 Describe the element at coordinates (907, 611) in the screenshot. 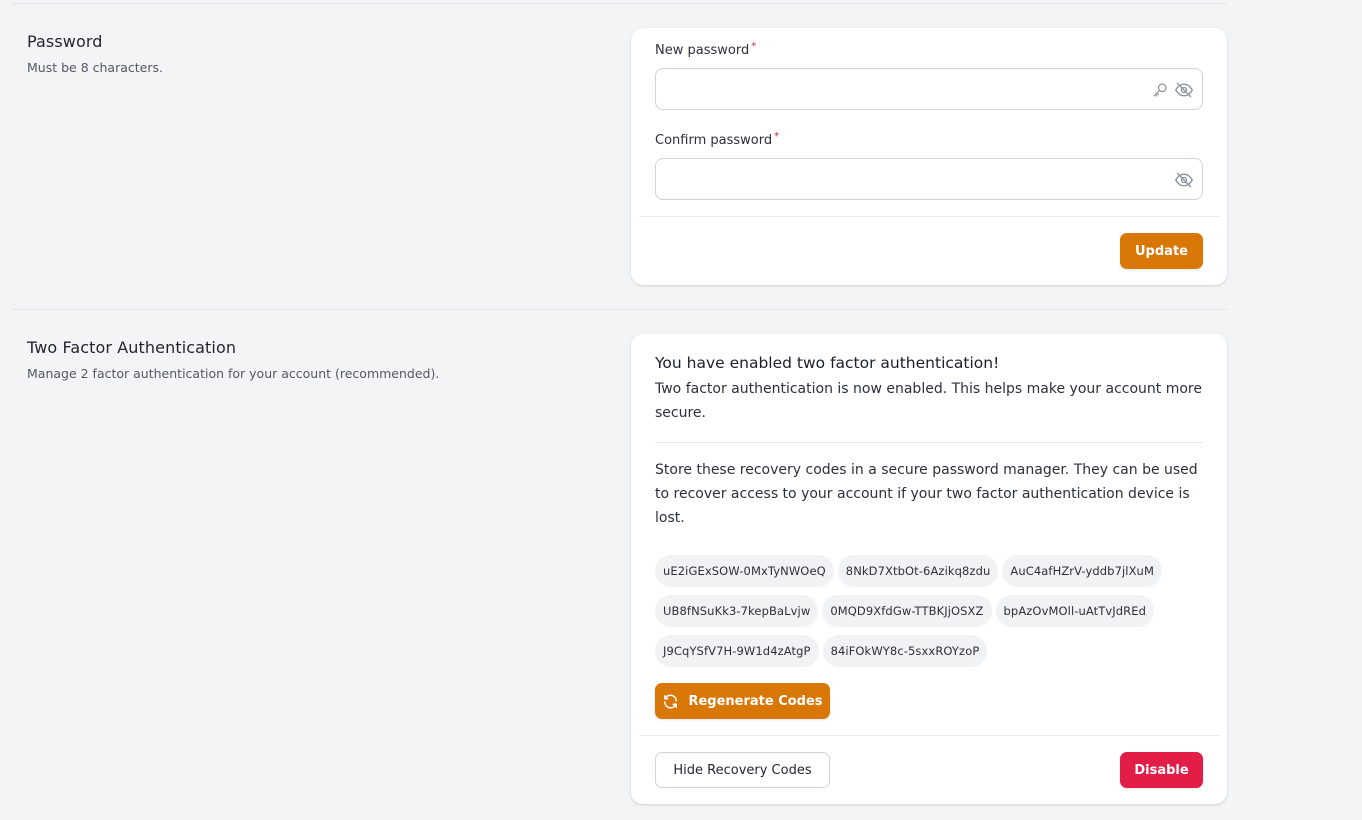

I see `recovery-code: 0MQD9XfdGw-TTBKJjOSXZ` at that location.